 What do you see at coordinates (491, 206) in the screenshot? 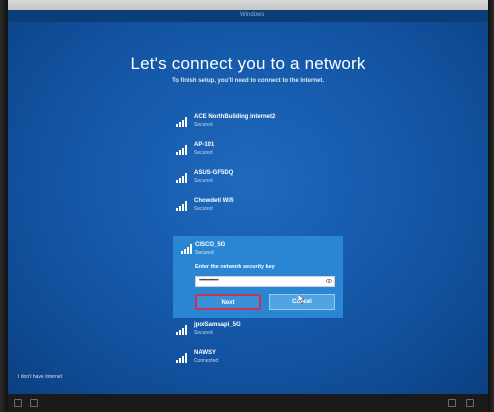
I see `monitor-bezel-right` at bounding box center [491, 206].